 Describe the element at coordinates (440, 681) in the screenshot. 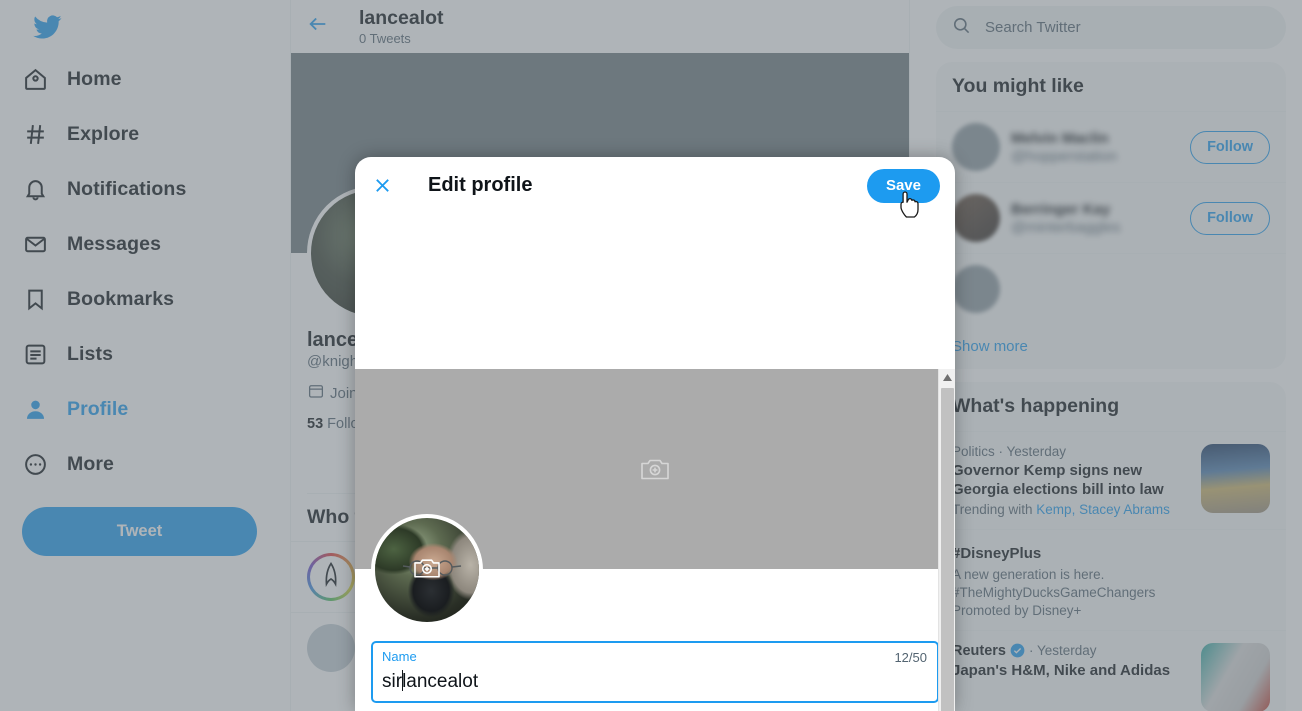

I see `name-value-after-caret: lancealot` at that location.